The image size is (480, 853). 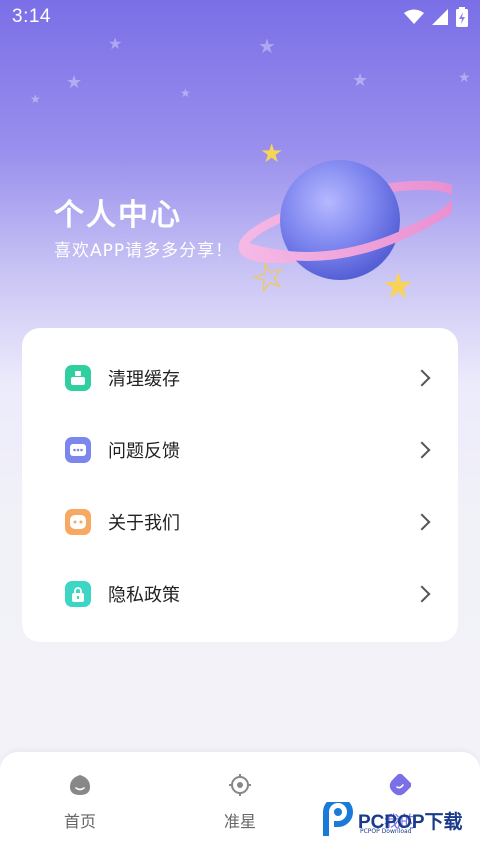 I want to click on smile-icon, so click(x=78, y=522).